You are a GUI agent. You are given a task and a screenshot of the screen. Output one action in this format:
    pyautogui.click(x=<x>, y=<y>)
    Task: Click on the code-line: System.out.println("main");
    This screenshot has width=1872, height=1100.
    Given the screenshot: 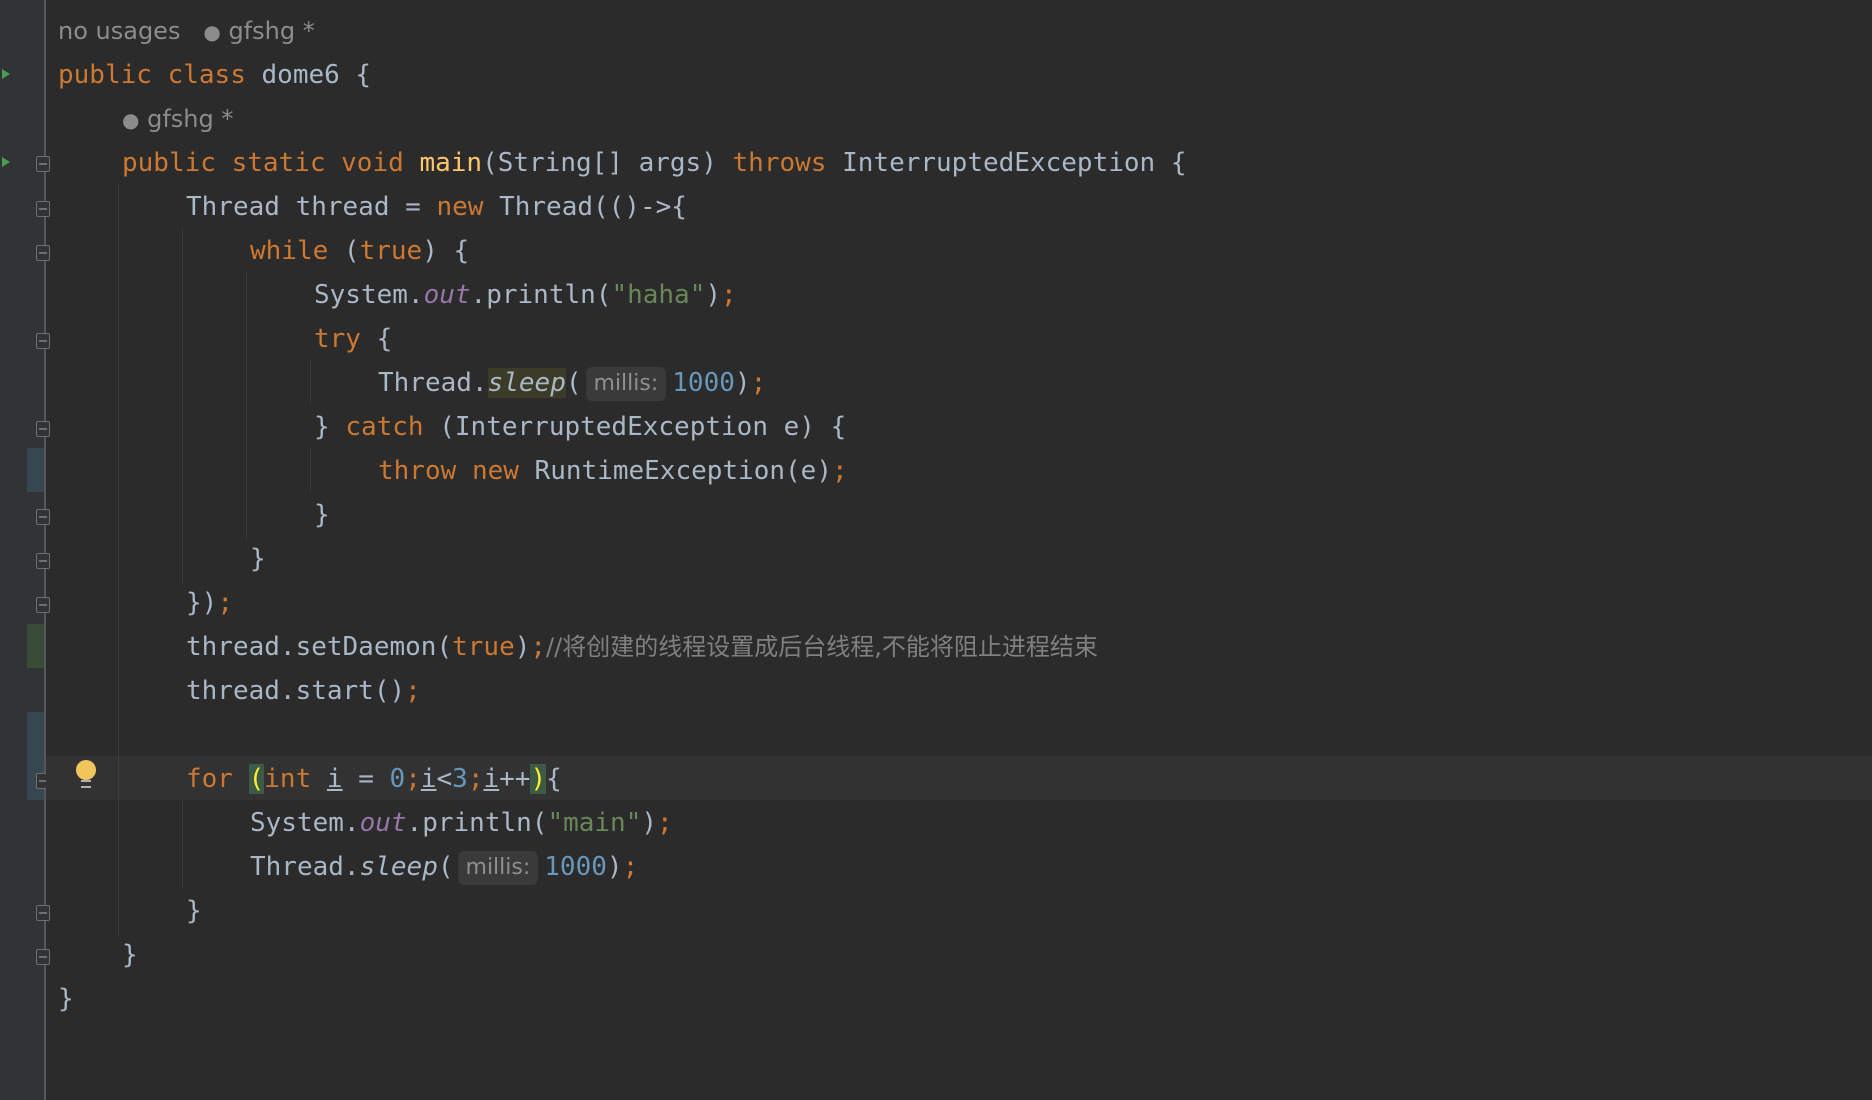 What is the action you would take?
    pyautogui.click(x=461, y=823)
    